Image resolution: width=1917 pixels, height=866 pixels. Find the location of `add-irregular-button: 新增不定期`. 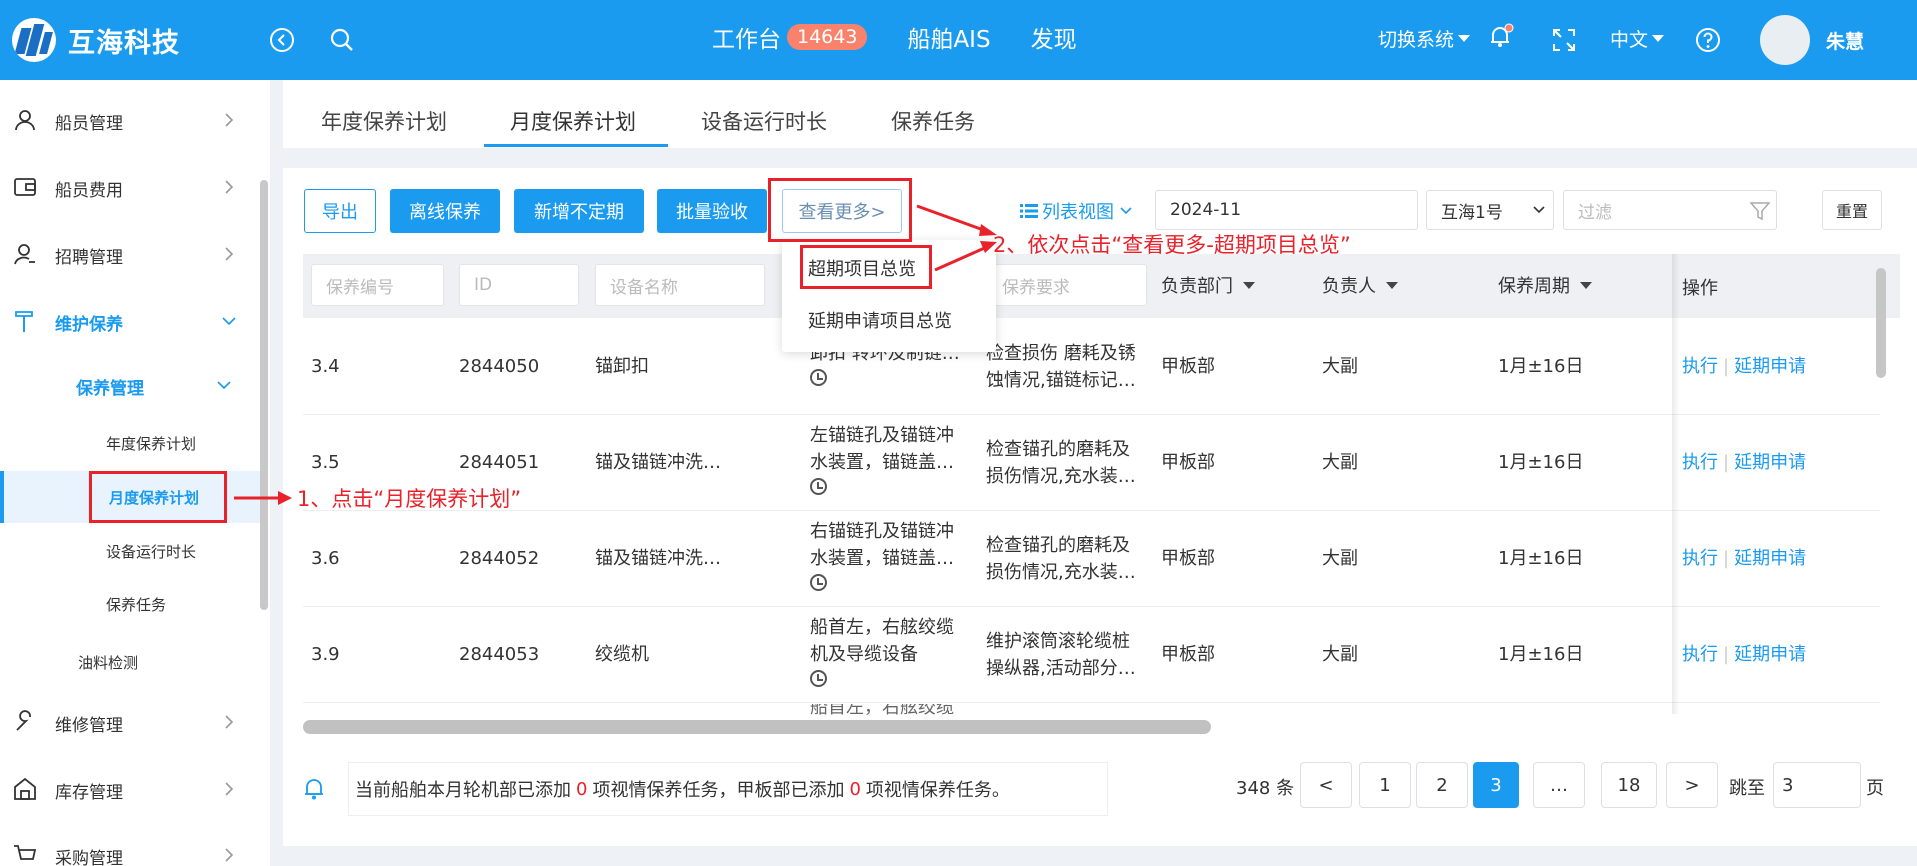

add-irregular-button: 新增不定期 is located at coordinates (579, 211).